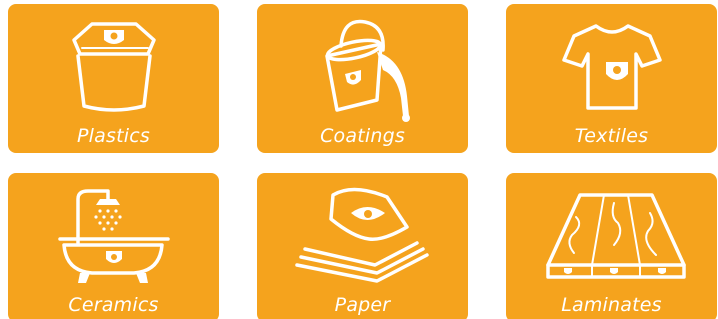  I want to click on t-shirt-icon, so click(612, 67).